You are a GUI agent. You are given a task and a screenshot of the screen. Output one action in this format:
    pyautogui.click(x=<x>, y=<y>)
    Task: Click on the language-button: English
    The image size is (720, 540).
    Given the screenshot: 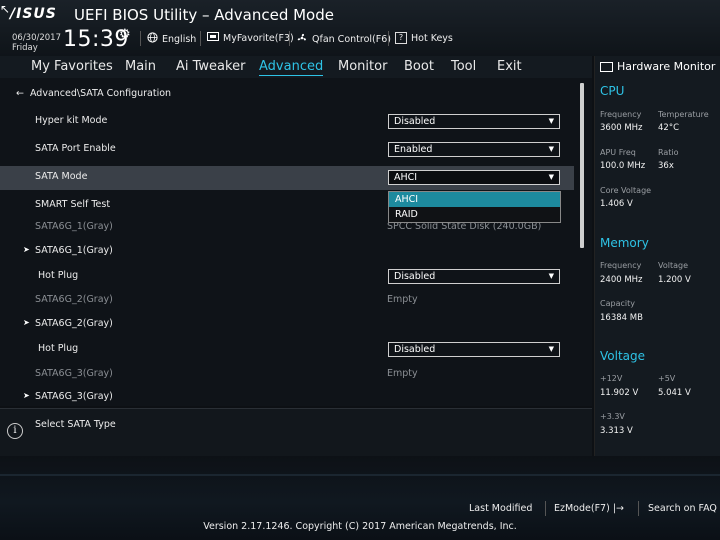 What is the action you would take?
    pyautogui.click(x=171, y=39)
    